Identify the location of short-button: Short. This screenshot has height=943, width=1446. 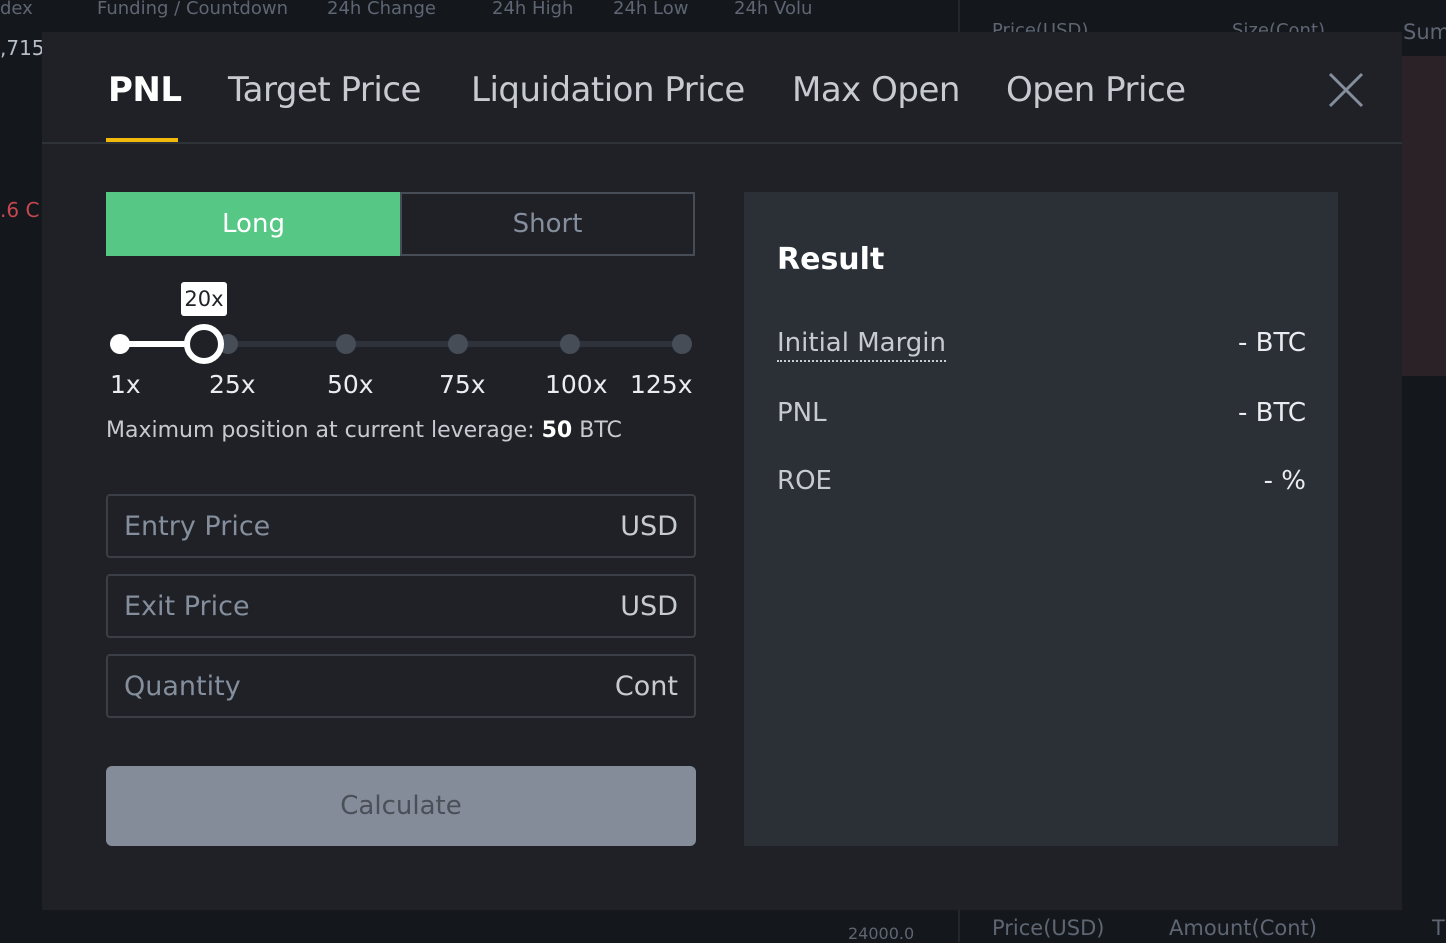
(547, 224).